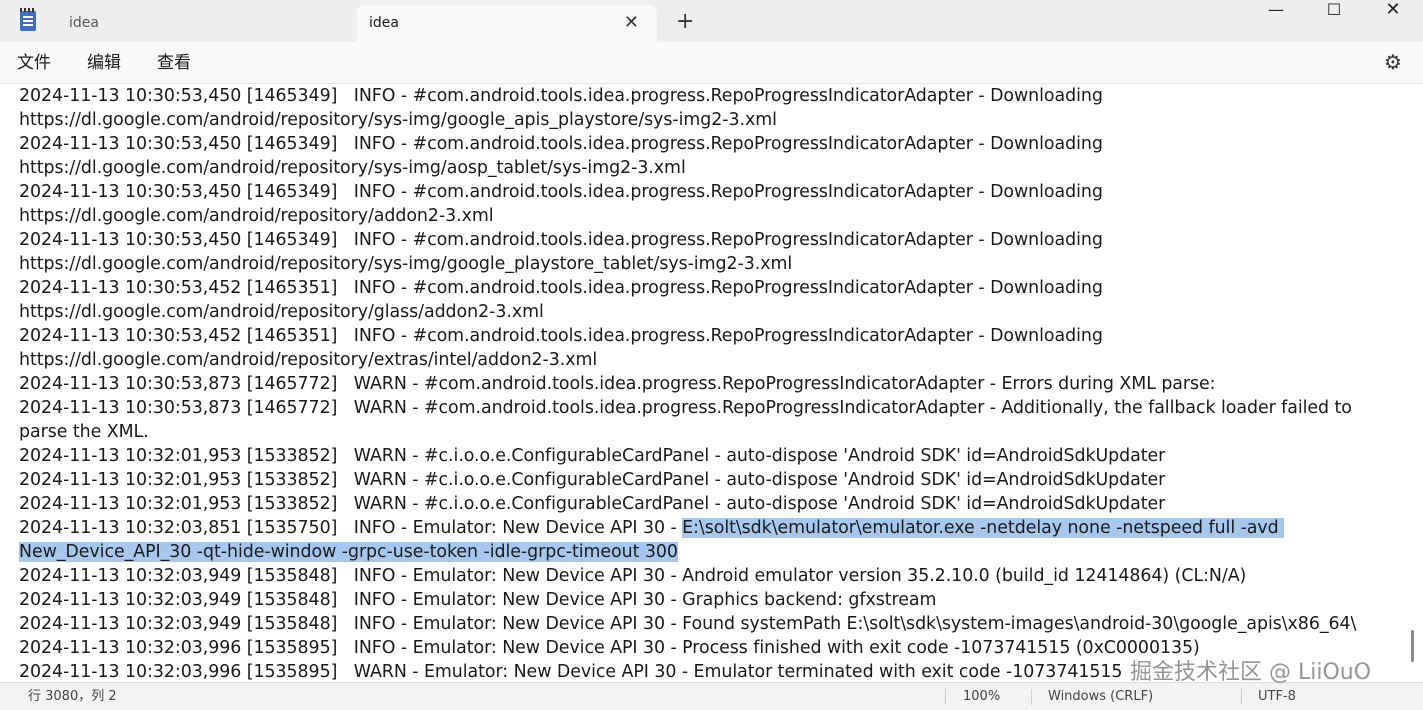 The height and width of the screenshot is (710, 1423). What do you see at coordinates (104, 63) in the screenshot?
I see `menu-edit: 编辑` at bounding box center [104, 63].